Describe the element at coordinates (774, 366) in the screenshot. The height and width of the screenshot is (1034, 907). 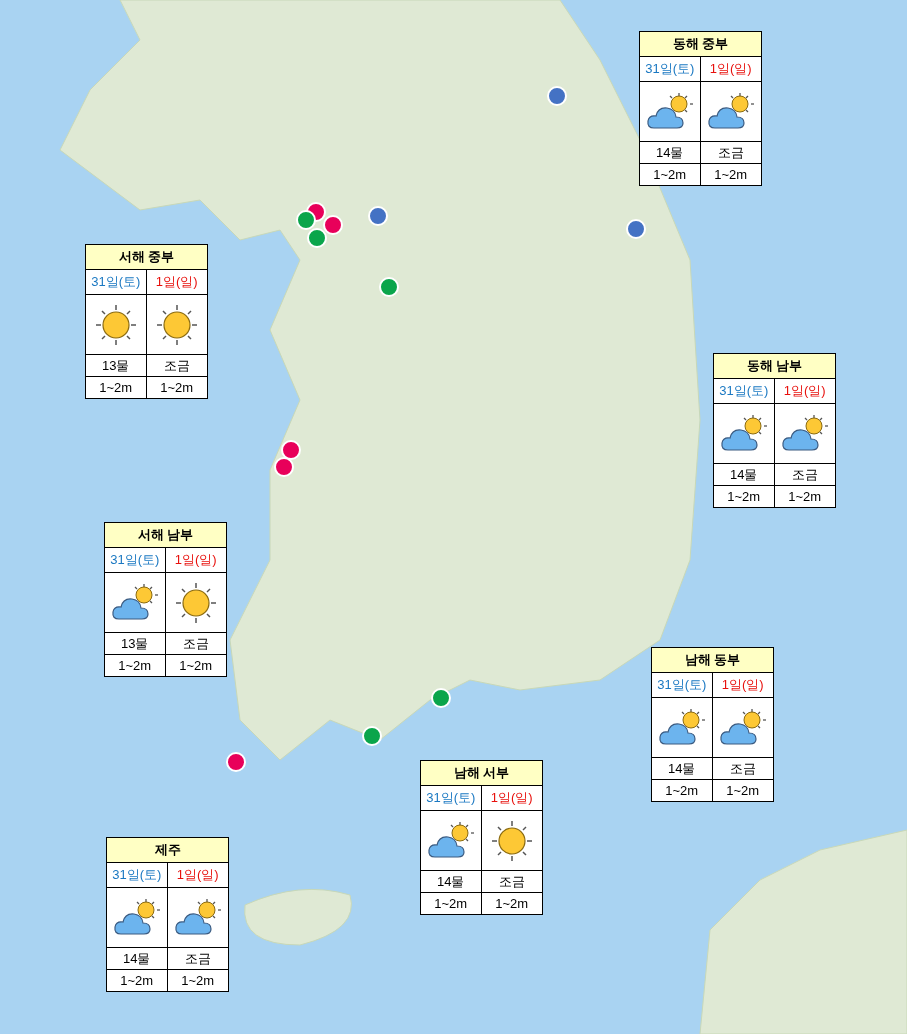
I see `region-title: 동해 남부` at that location.